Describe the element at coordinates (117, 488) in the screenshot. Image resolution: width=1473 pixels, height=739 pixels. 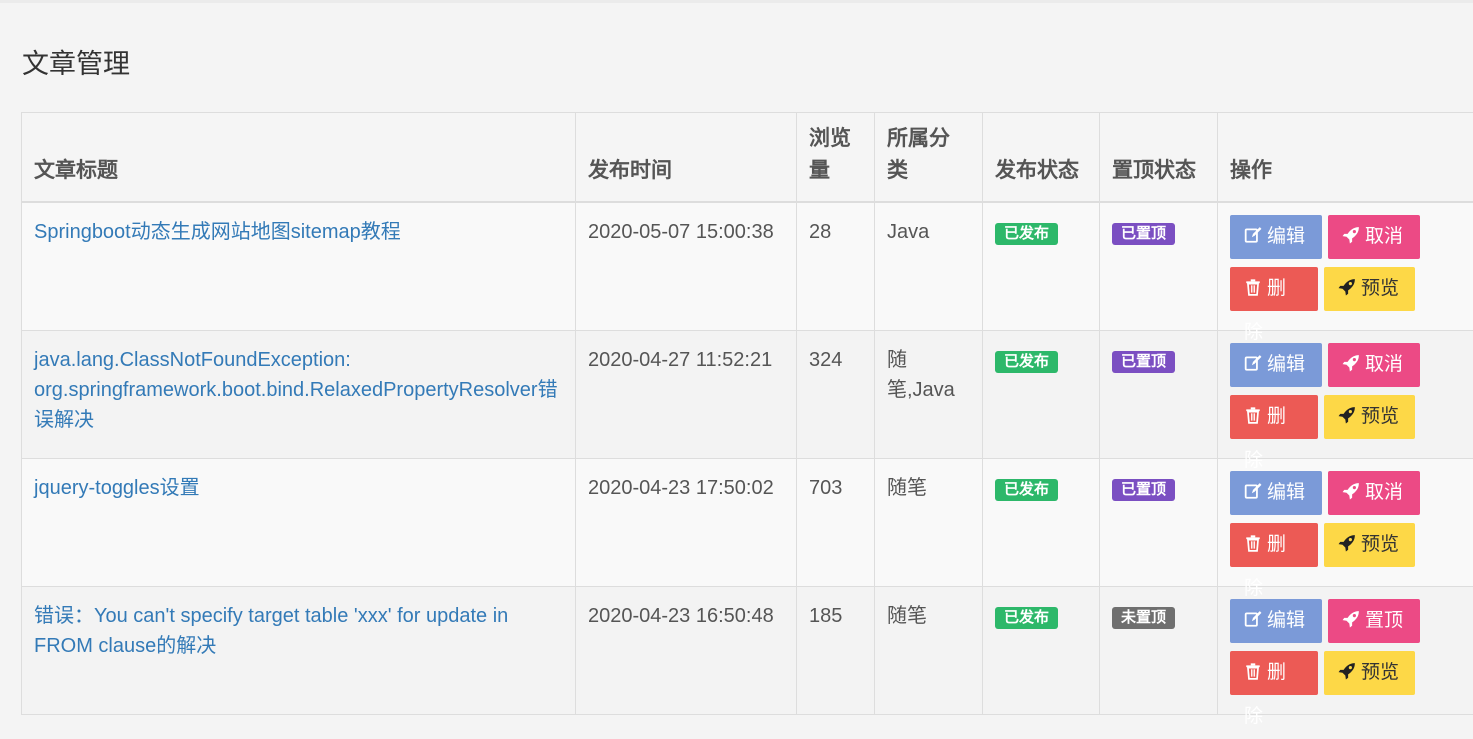
I see `article-title-link: jquery-toggles设置` at that location.